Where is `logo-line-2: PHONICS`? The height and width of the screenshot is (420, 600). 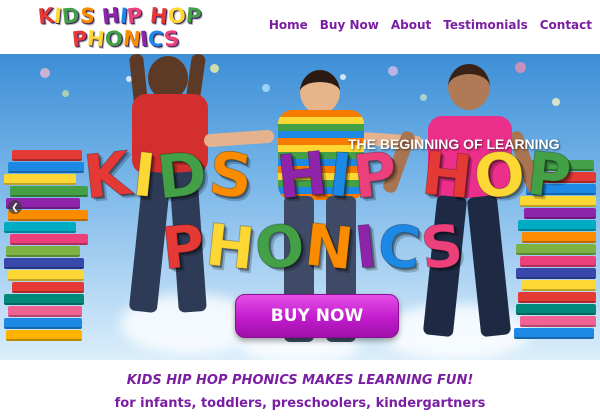 logo-line-2: PHONICS is located at coordinates (126, 39).